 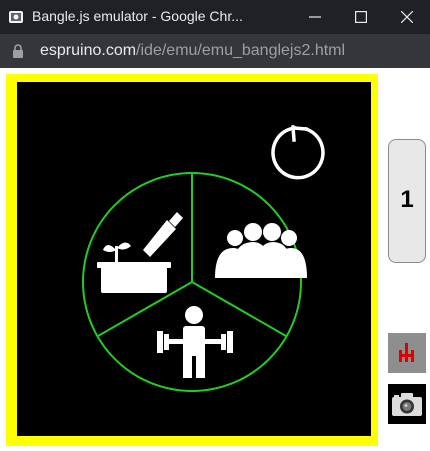 I want to click on gardening-icon, so click(x=140, y=252).